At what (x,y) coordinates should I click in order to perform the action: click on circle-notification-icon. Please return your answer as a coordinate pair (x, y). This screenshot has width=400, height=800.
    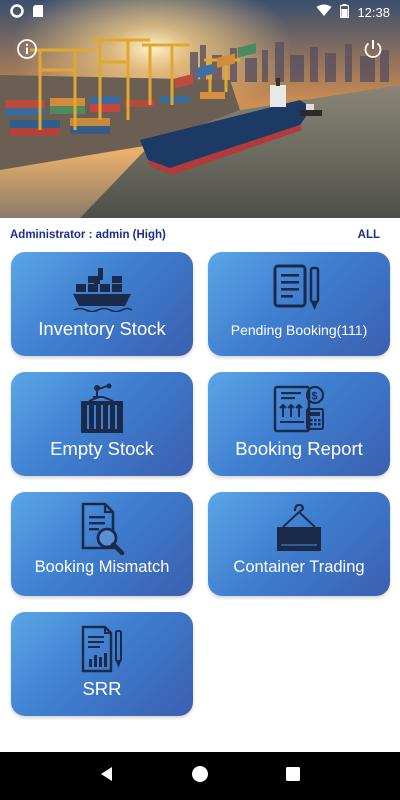
    Looking at the image, I should click on (17, 12).